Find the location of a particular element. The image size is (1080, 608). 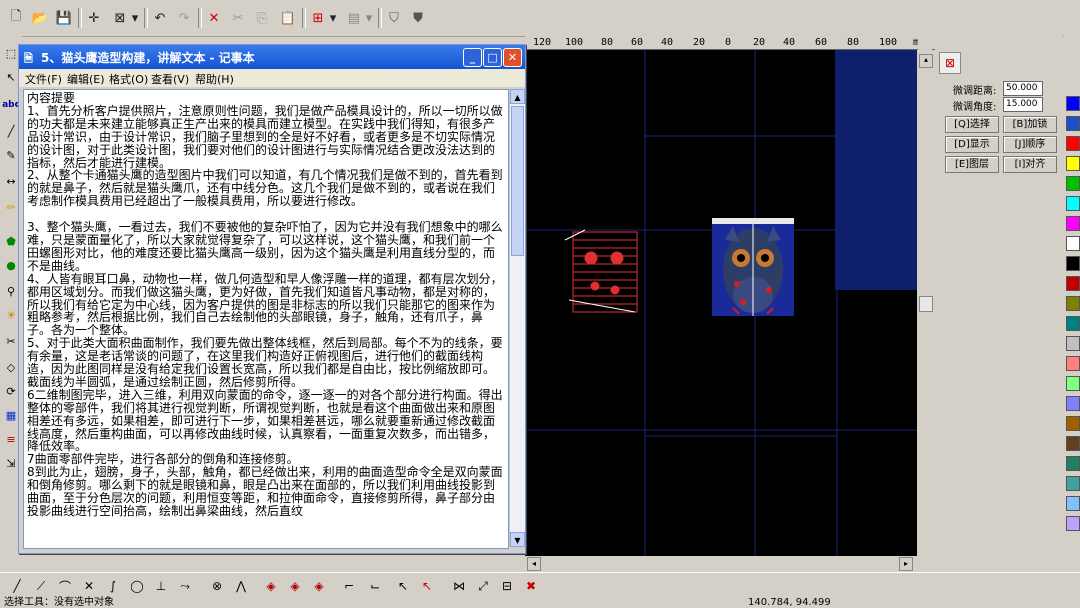

ruler-tick: 80 is located at coordinates (607, 42).